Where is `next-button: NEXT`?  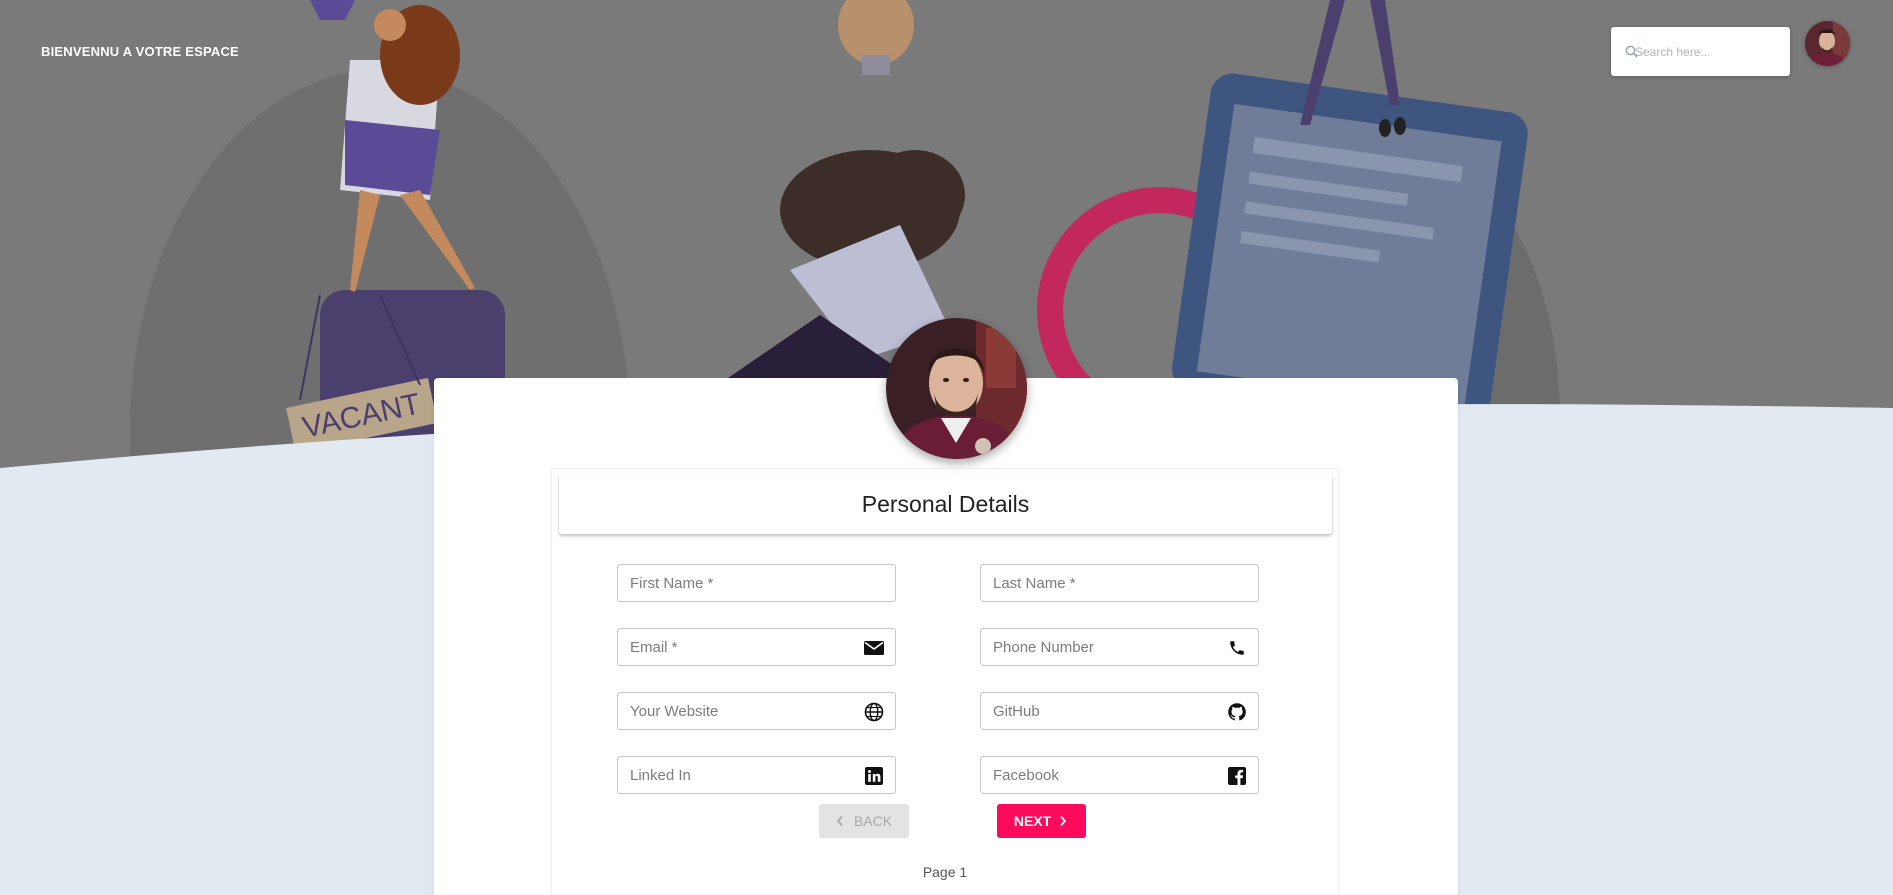
next-button: NEXT is located at coordinates (1041, 821).